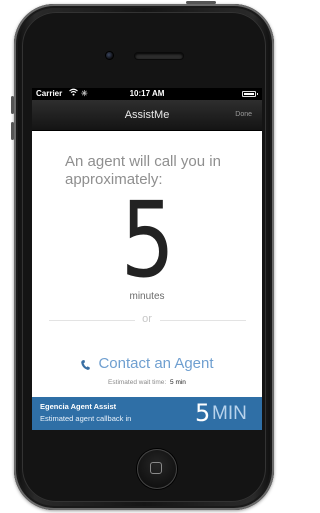 The height and width of the screenshot is (513, 320). I want to click on volume-down-button, so click(12, 131).